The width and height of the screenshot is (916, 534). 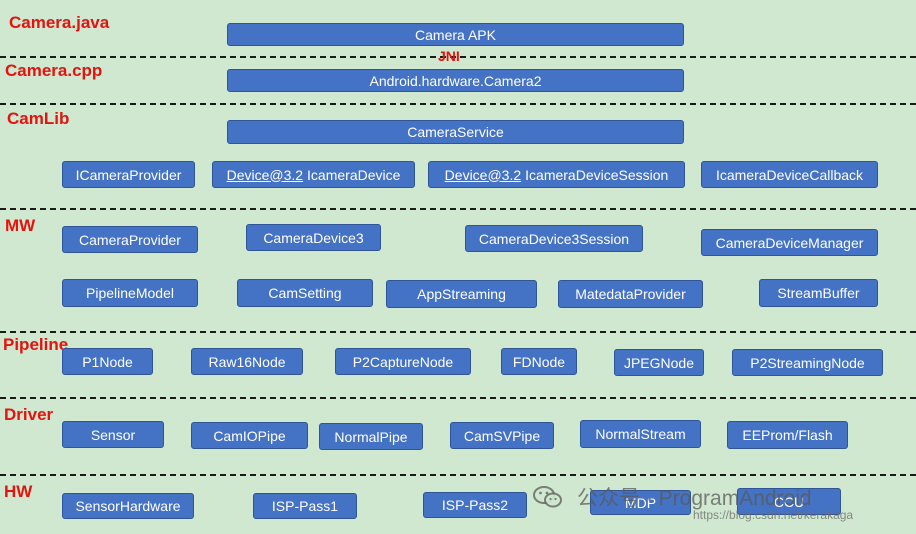 I want to click on p2-capture-node-box: P2CaptureNode, so click(x=403, y=361).